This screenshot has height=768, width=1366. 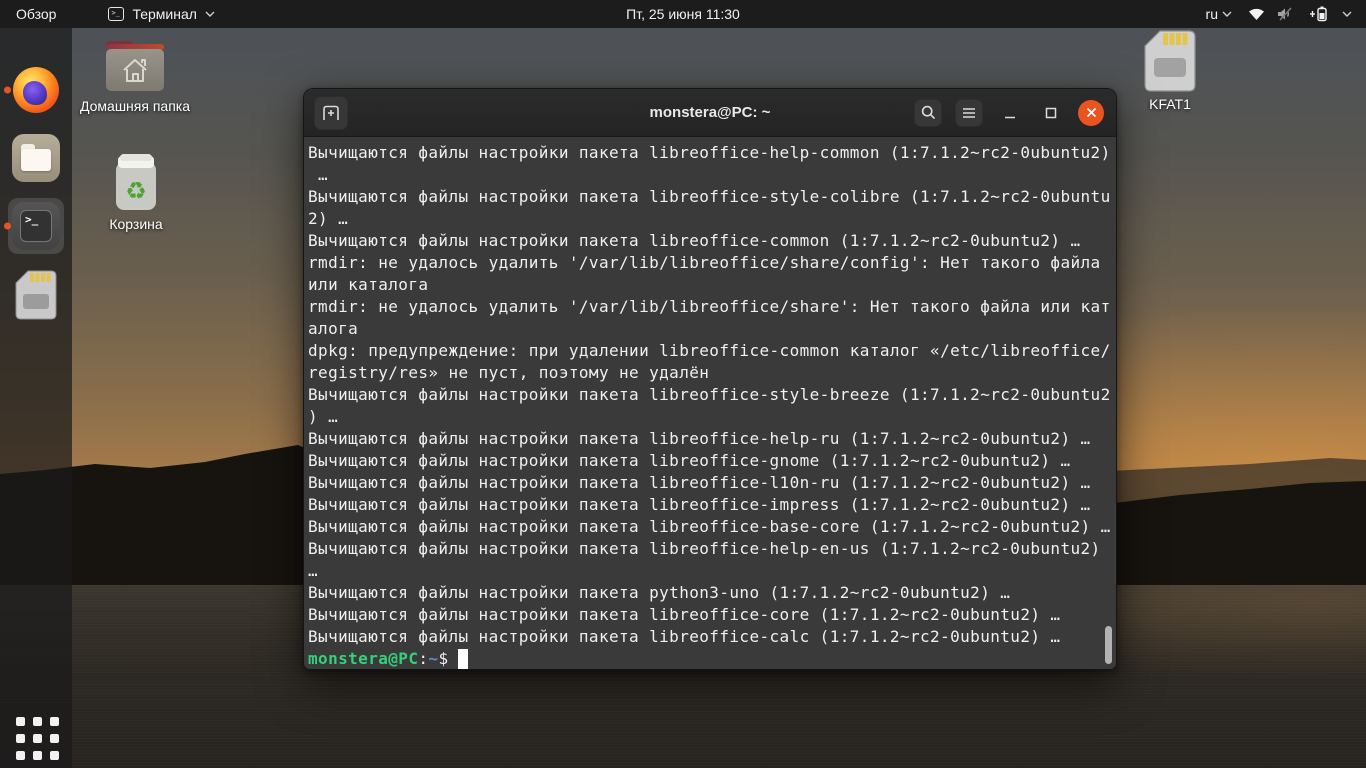 I want to click on keyboard-layout-label: ru, so click(x=1211, y=14).